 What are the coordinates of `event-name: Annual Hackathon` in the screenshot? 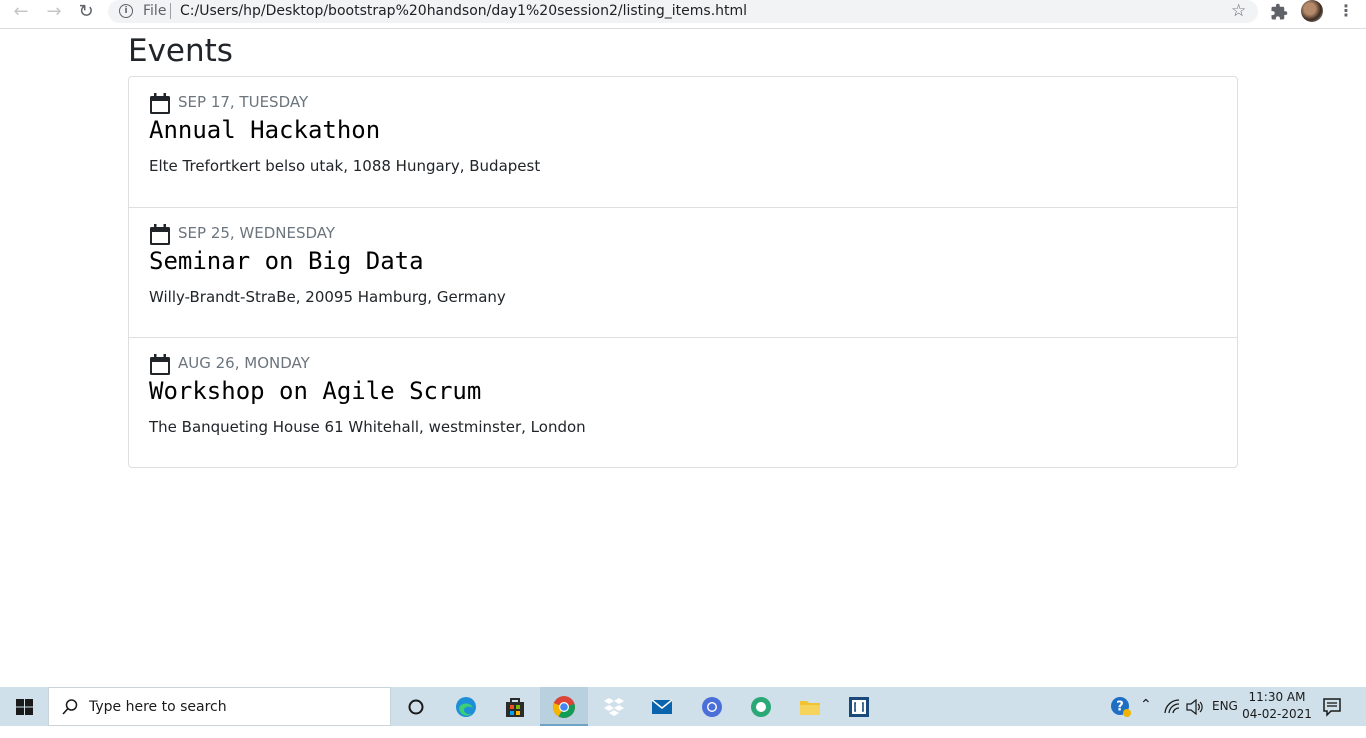 It's located at (265, 130).